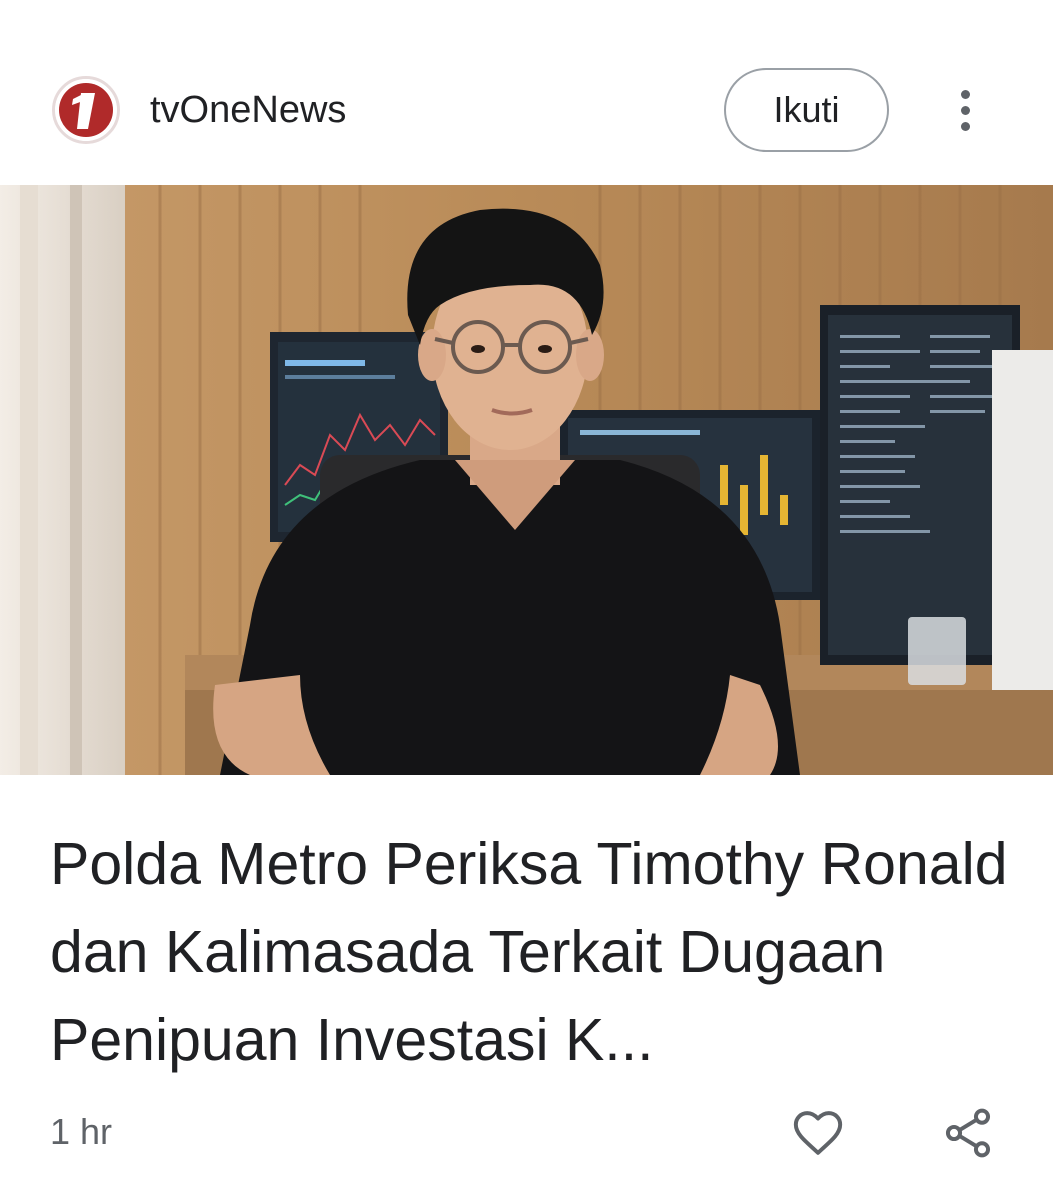 The height and width of the screenshot is (1200, 1053). Describe the element at coordinates (818, 1133) in the screenshot. I see `heart-icon` at that location.